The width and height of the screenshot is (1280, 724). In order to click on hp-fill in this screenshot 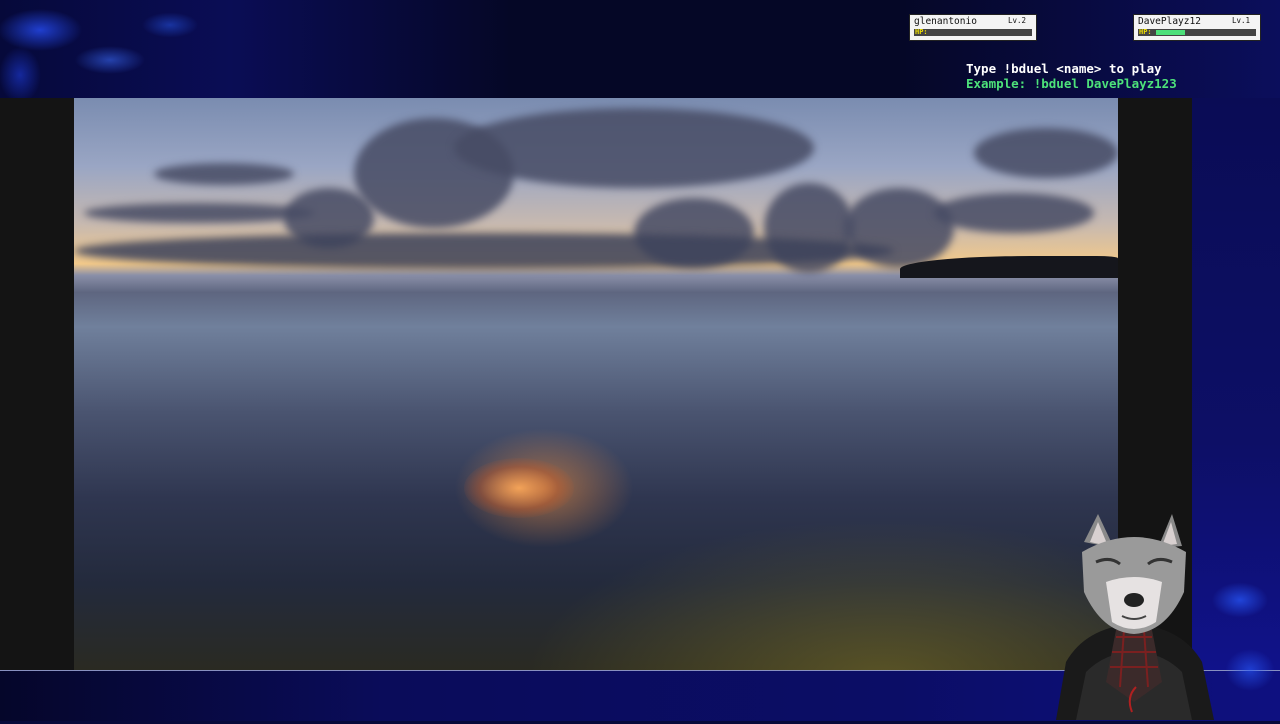, I will do `click(1170, 32)`.